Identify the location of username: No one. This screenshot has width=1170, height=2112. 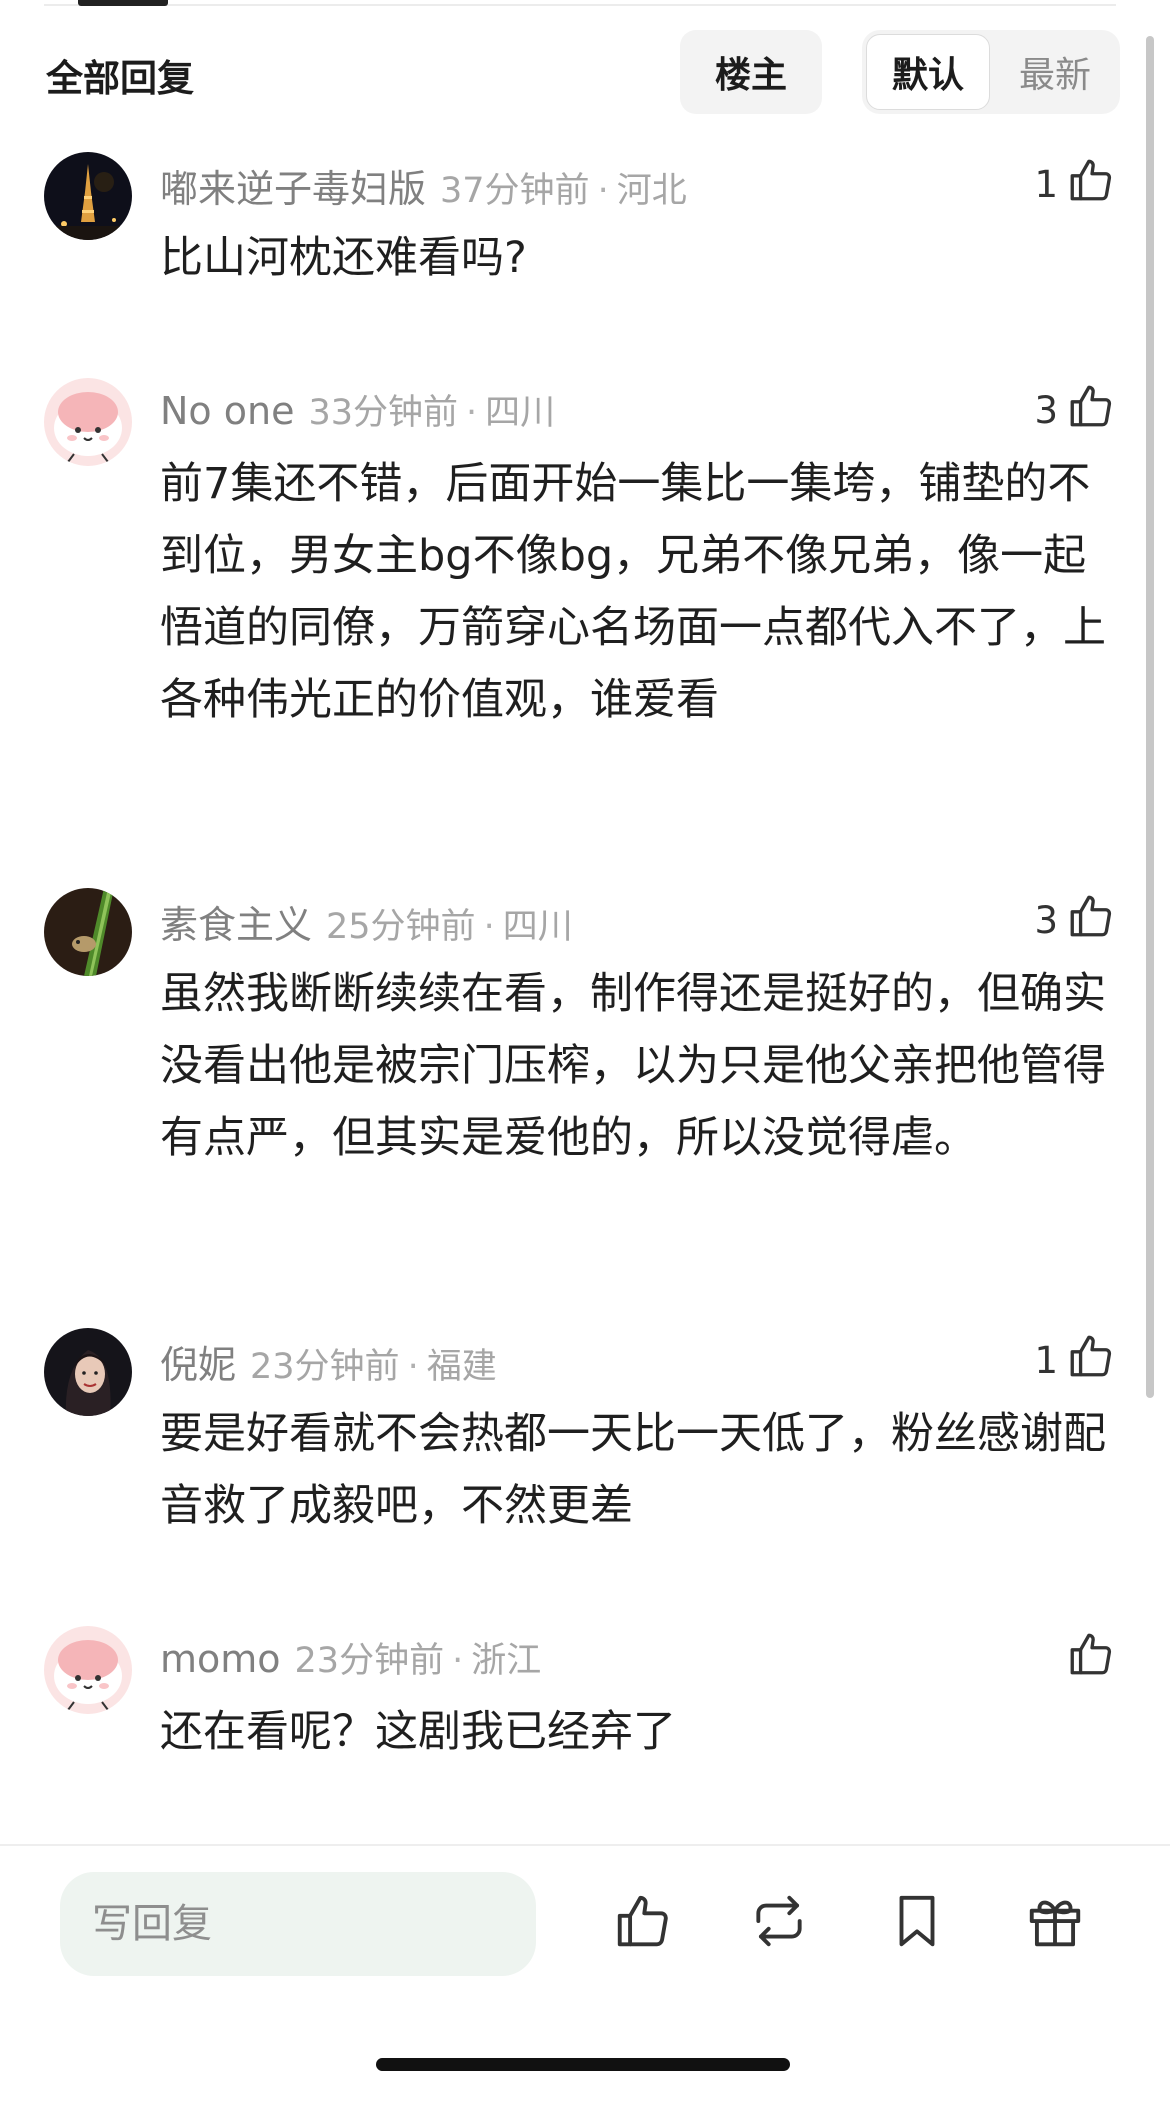
(227, 411).